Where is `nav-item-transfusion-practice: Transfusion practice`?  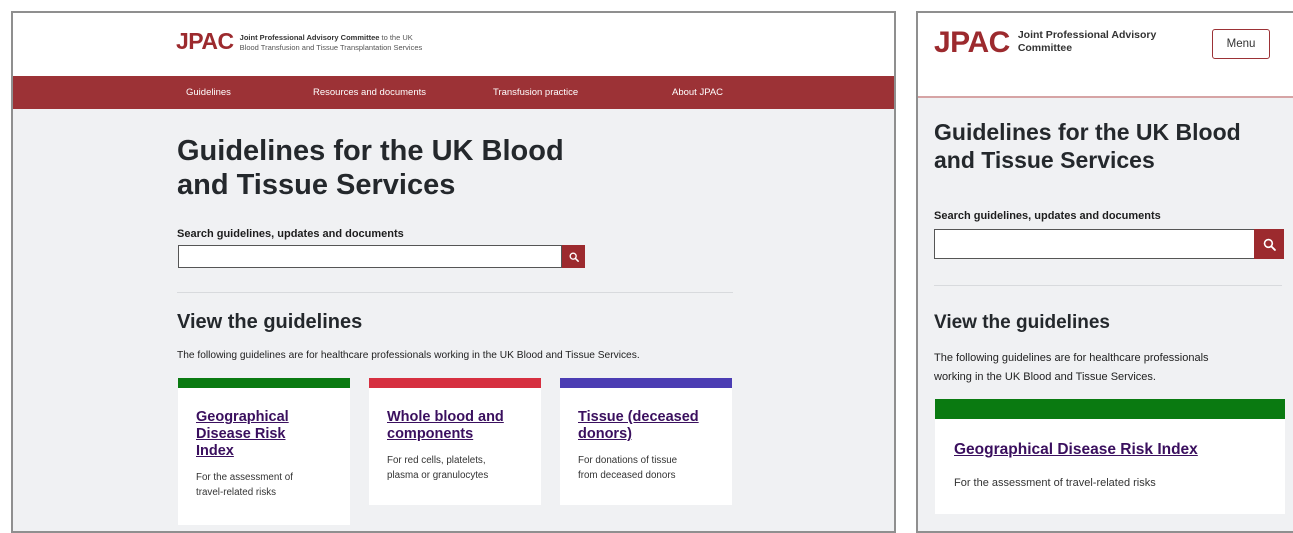
nav-item-transfusion-practice: Transfusion practice is located at coordinates (535, 92).